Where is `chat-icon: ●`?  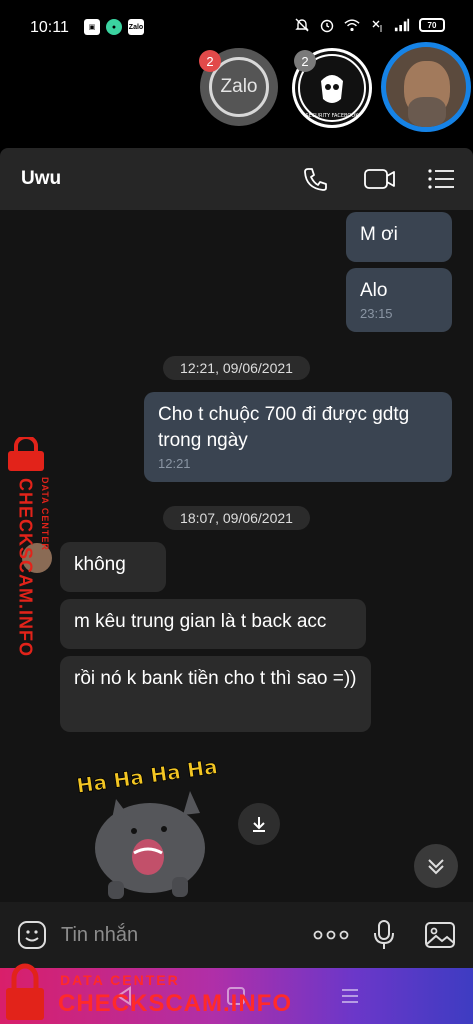
chat-icon: ● is located at coordinates (114, 27).